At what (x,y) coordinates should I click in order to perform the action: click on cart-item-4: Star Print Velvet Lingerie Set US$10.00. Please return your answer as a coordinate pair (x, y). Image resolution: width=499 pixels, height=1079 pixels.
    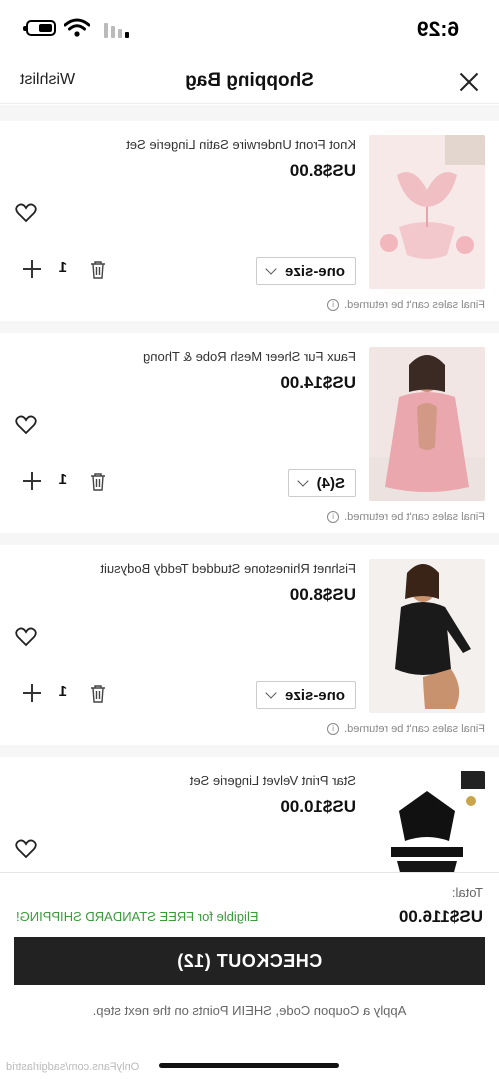
    Looking at the image, I should click on (249, 814).